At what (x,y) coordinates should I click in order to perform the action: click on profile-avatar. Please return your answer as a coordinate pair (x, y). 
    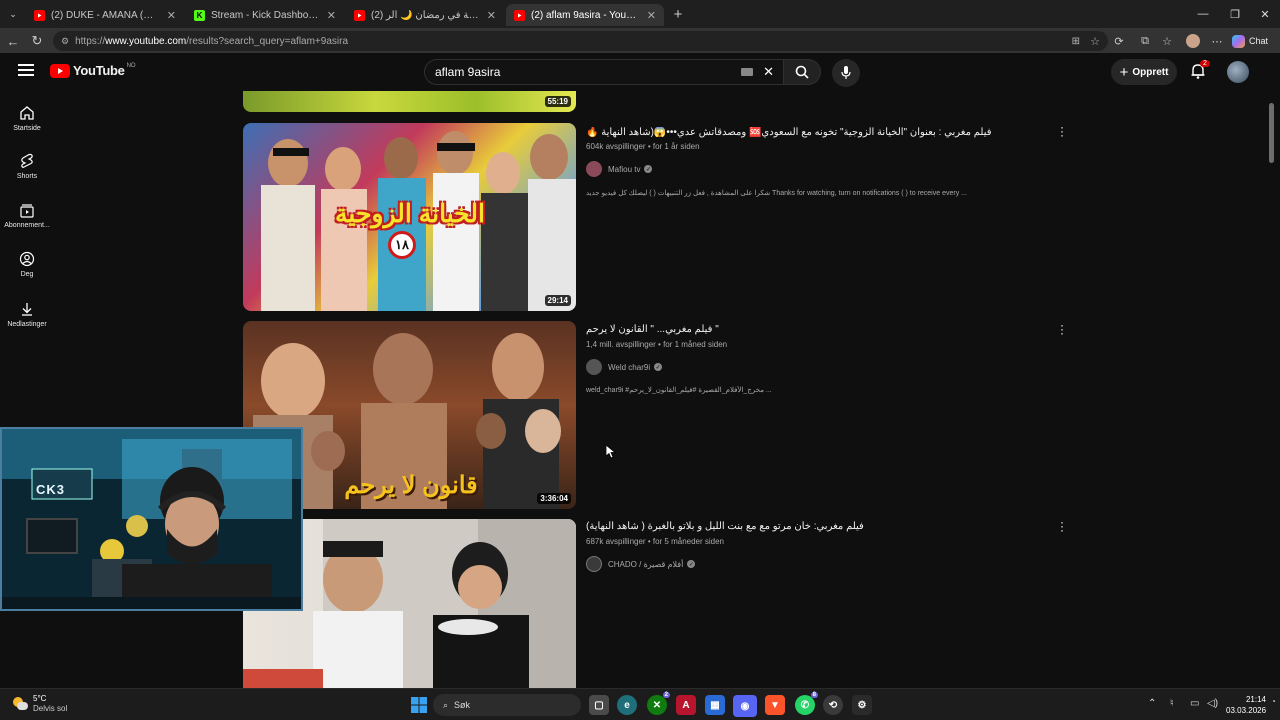
    Looking at the image, I should click on (1193, 41).